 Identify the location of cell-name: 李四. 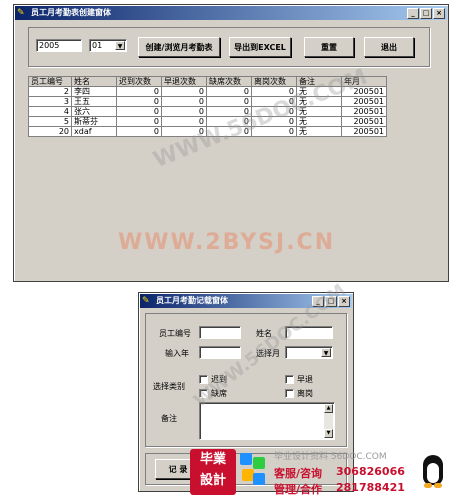
(94, 91).